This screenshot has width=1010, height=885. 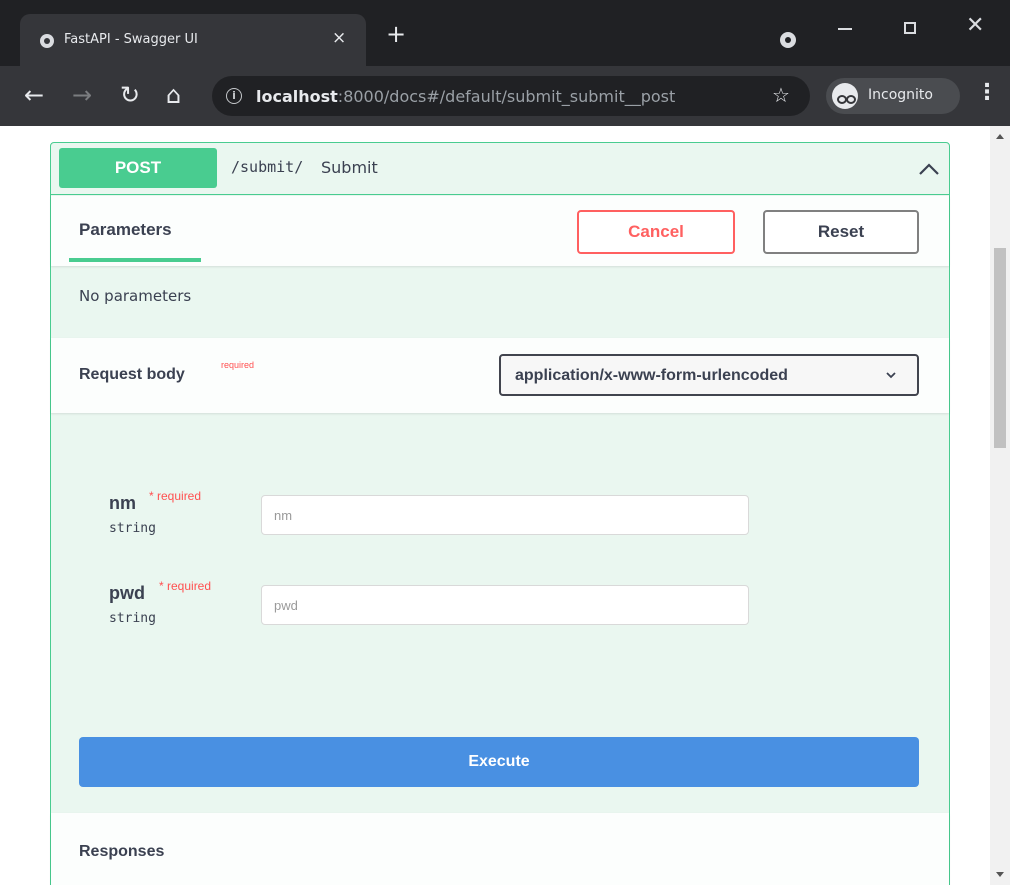 What do you see at coordinates (505, 605) in the screenshot?
I see `pwd-input` at bounding box center [505, 605].